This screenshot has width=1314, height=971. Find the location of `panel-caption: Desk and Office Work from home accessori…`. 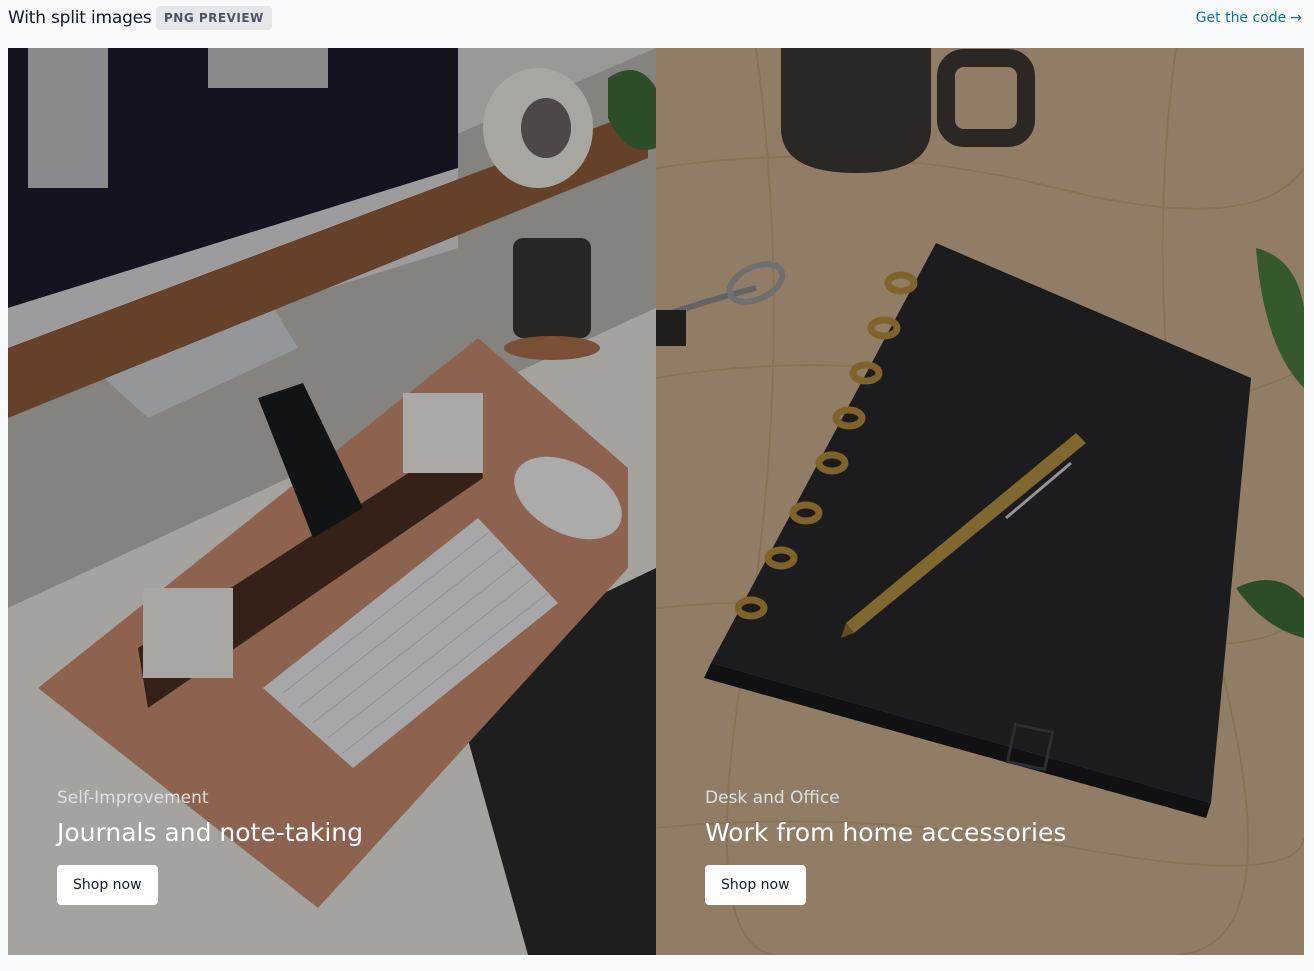

panel-caption: Desk and Office Work from home accessori… is located at coordinates (885, 846).